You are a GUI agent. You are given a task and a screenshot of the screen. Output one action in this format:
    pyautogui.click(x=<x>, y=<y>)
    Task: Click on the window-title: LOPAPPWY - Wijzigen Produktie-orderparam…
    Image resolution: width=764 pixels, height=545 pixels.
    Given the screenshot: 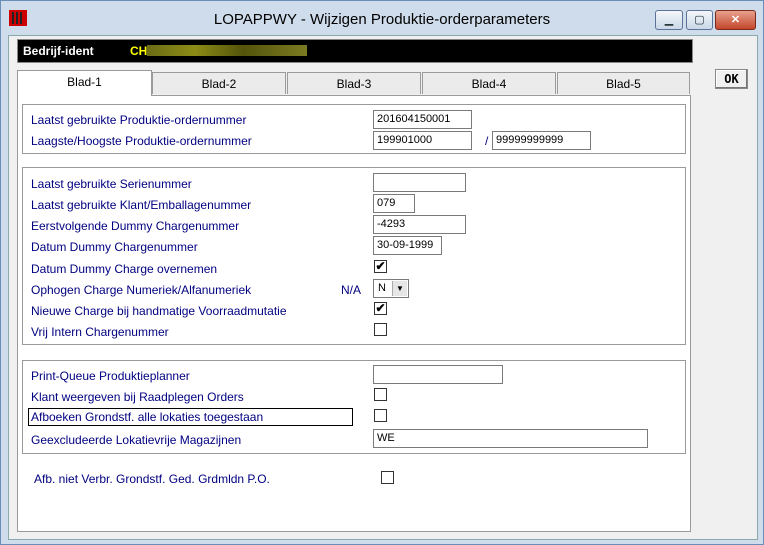 What is the action you would take?
    pyautogui.click(x=382, y=19)
    